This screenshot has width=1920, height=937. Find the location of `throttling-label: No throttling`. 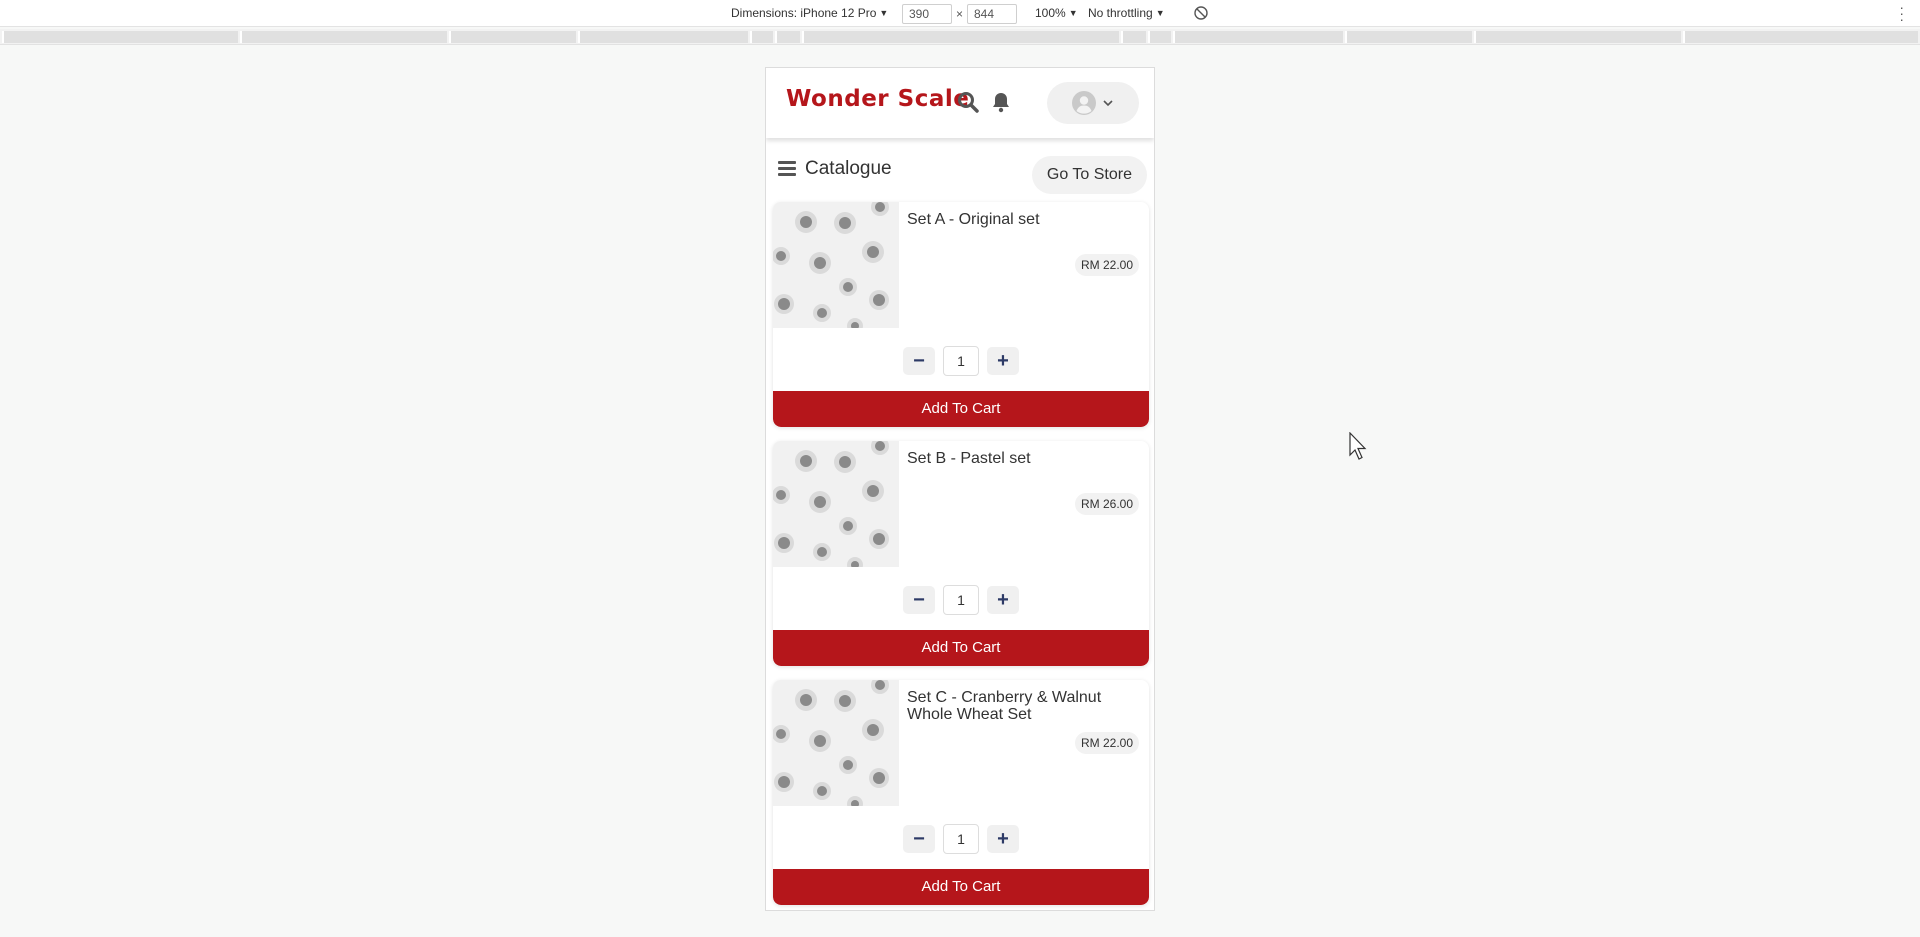

throttling-label: No throttling is located at coordinates (1120, 13).